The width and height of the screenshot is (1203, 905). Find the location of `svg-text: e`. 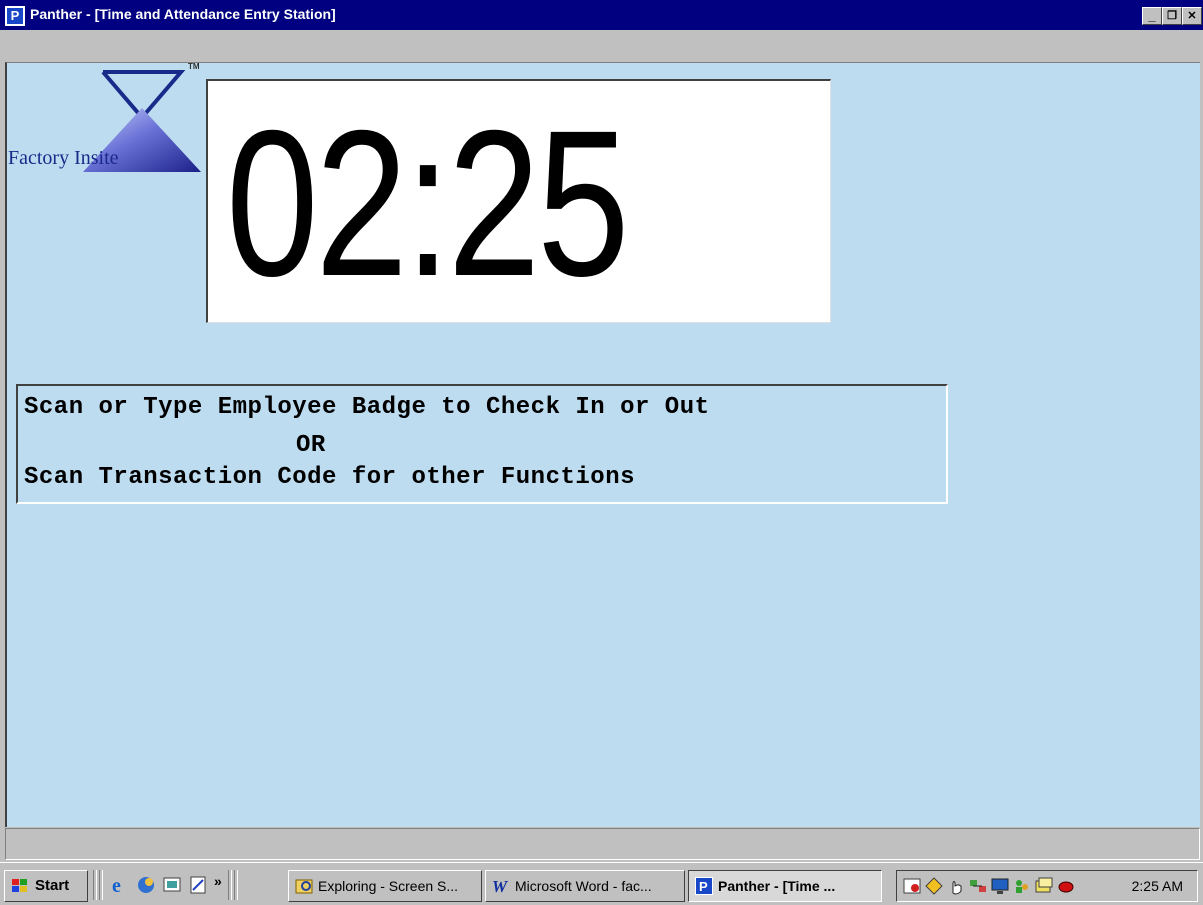

svg-text: e is located at coordinates (116, 885).